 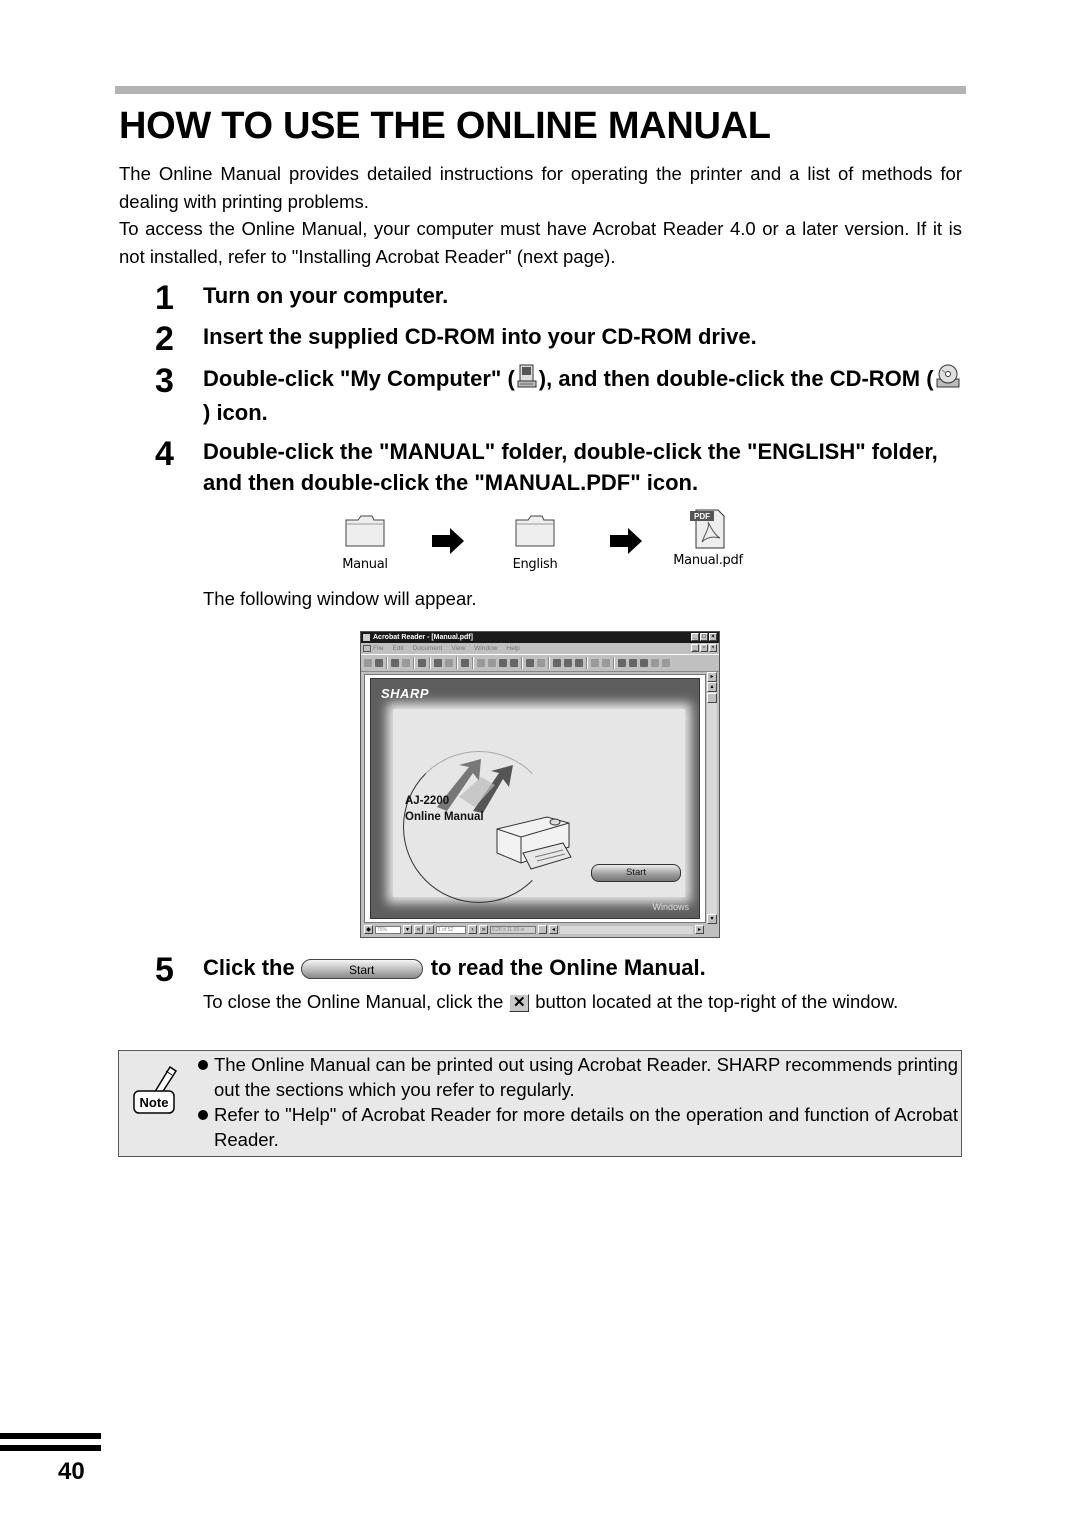 I want to click on scroll-page-icon: ▸, so click(x=712, y=677).